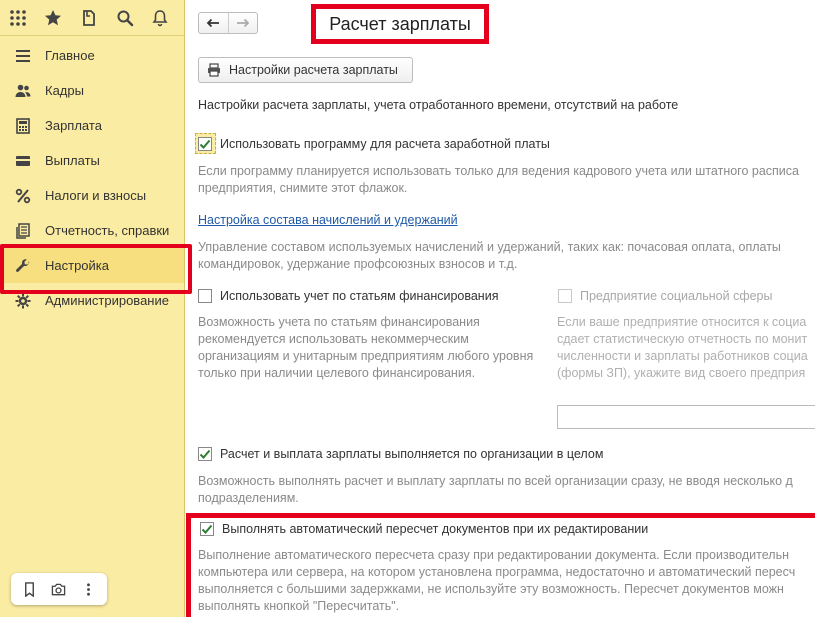 This screenshot has width=815, height=617. I want to click on social-checkbox, so click(565, 296).